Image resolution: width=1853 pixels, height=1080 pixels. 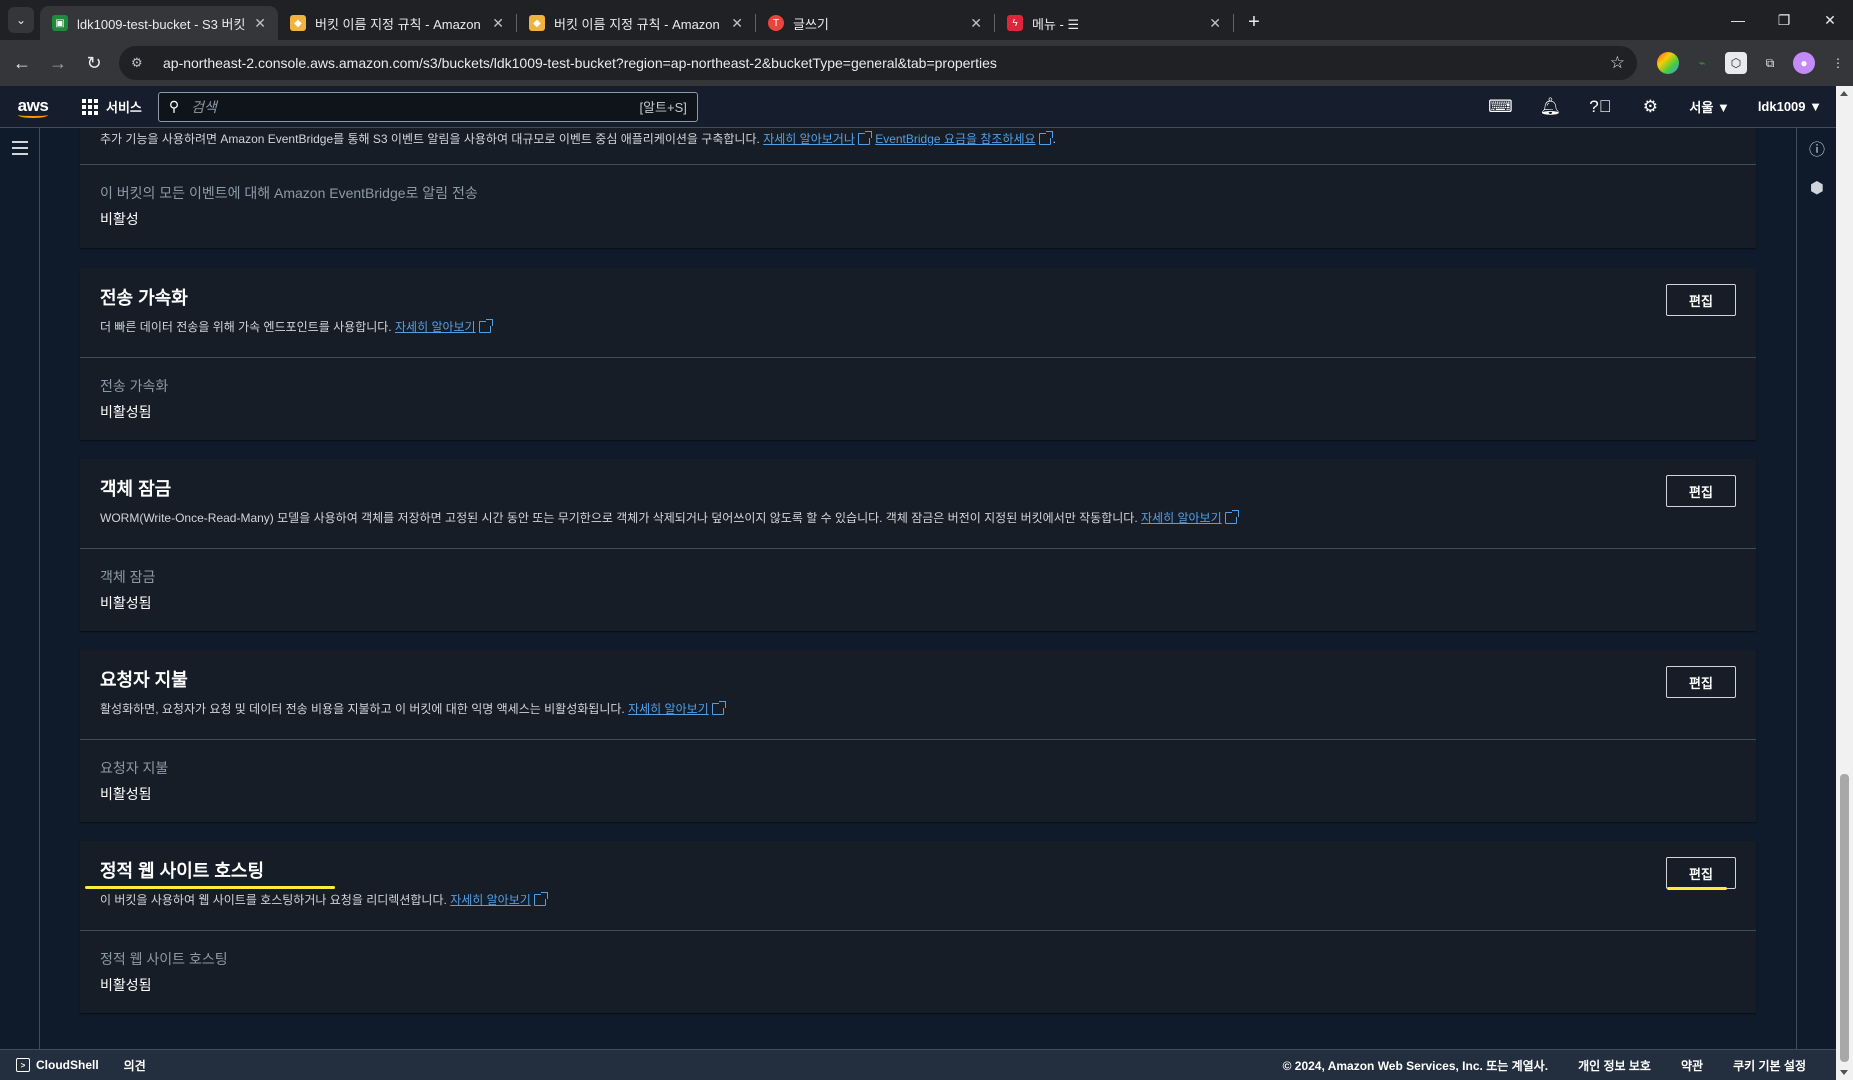 What do you see at coordinates (1254, 22) in the screenshot?
I see `new-tab-button: +` at bounding box center [1254, 22].